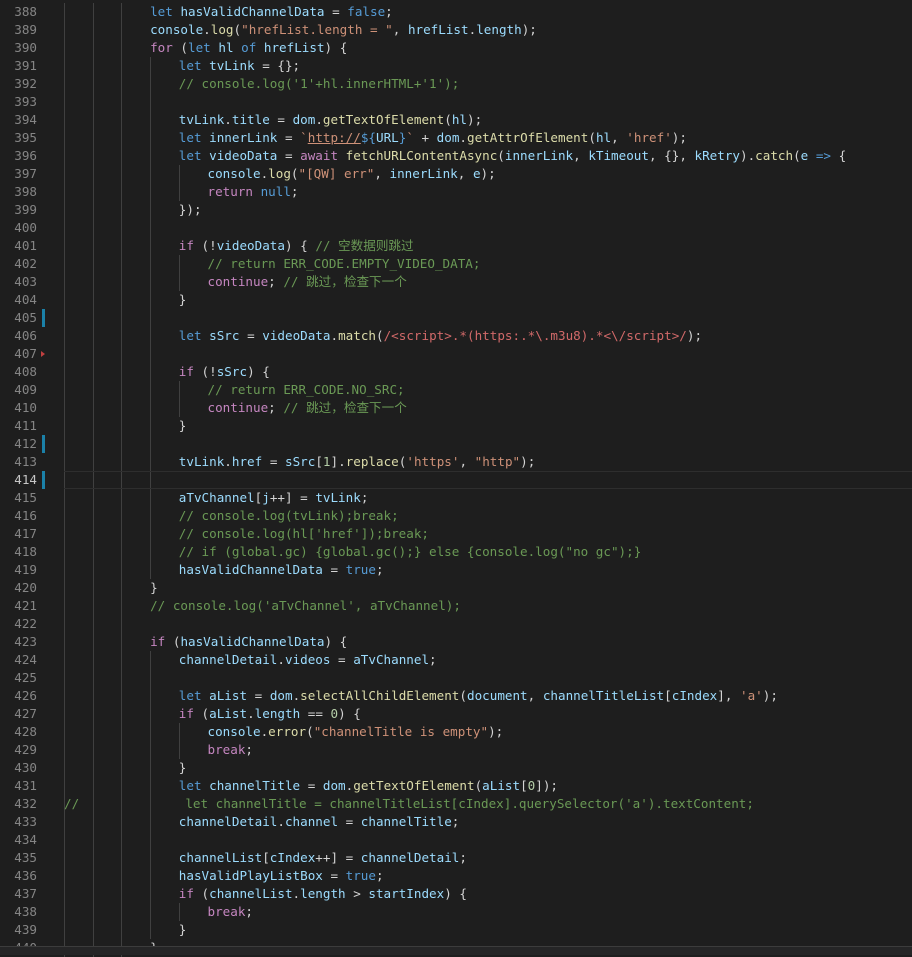 This screenshot has width=912, height=957. Describe the element at coordinates (488, 642) in the screenshot. I see `code-text: if (hasValidChannelData) {` at that location.